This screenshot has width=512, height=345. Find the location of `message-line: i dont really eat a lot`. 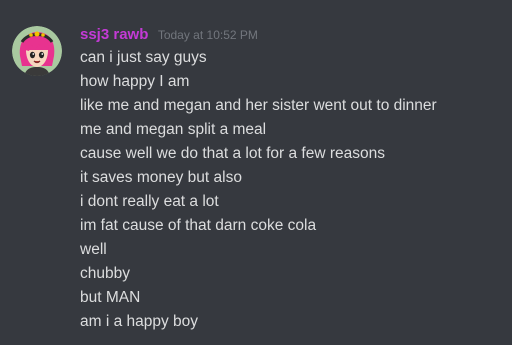

message-line: i dont really eat a lot is located at coordinates (149, 201).